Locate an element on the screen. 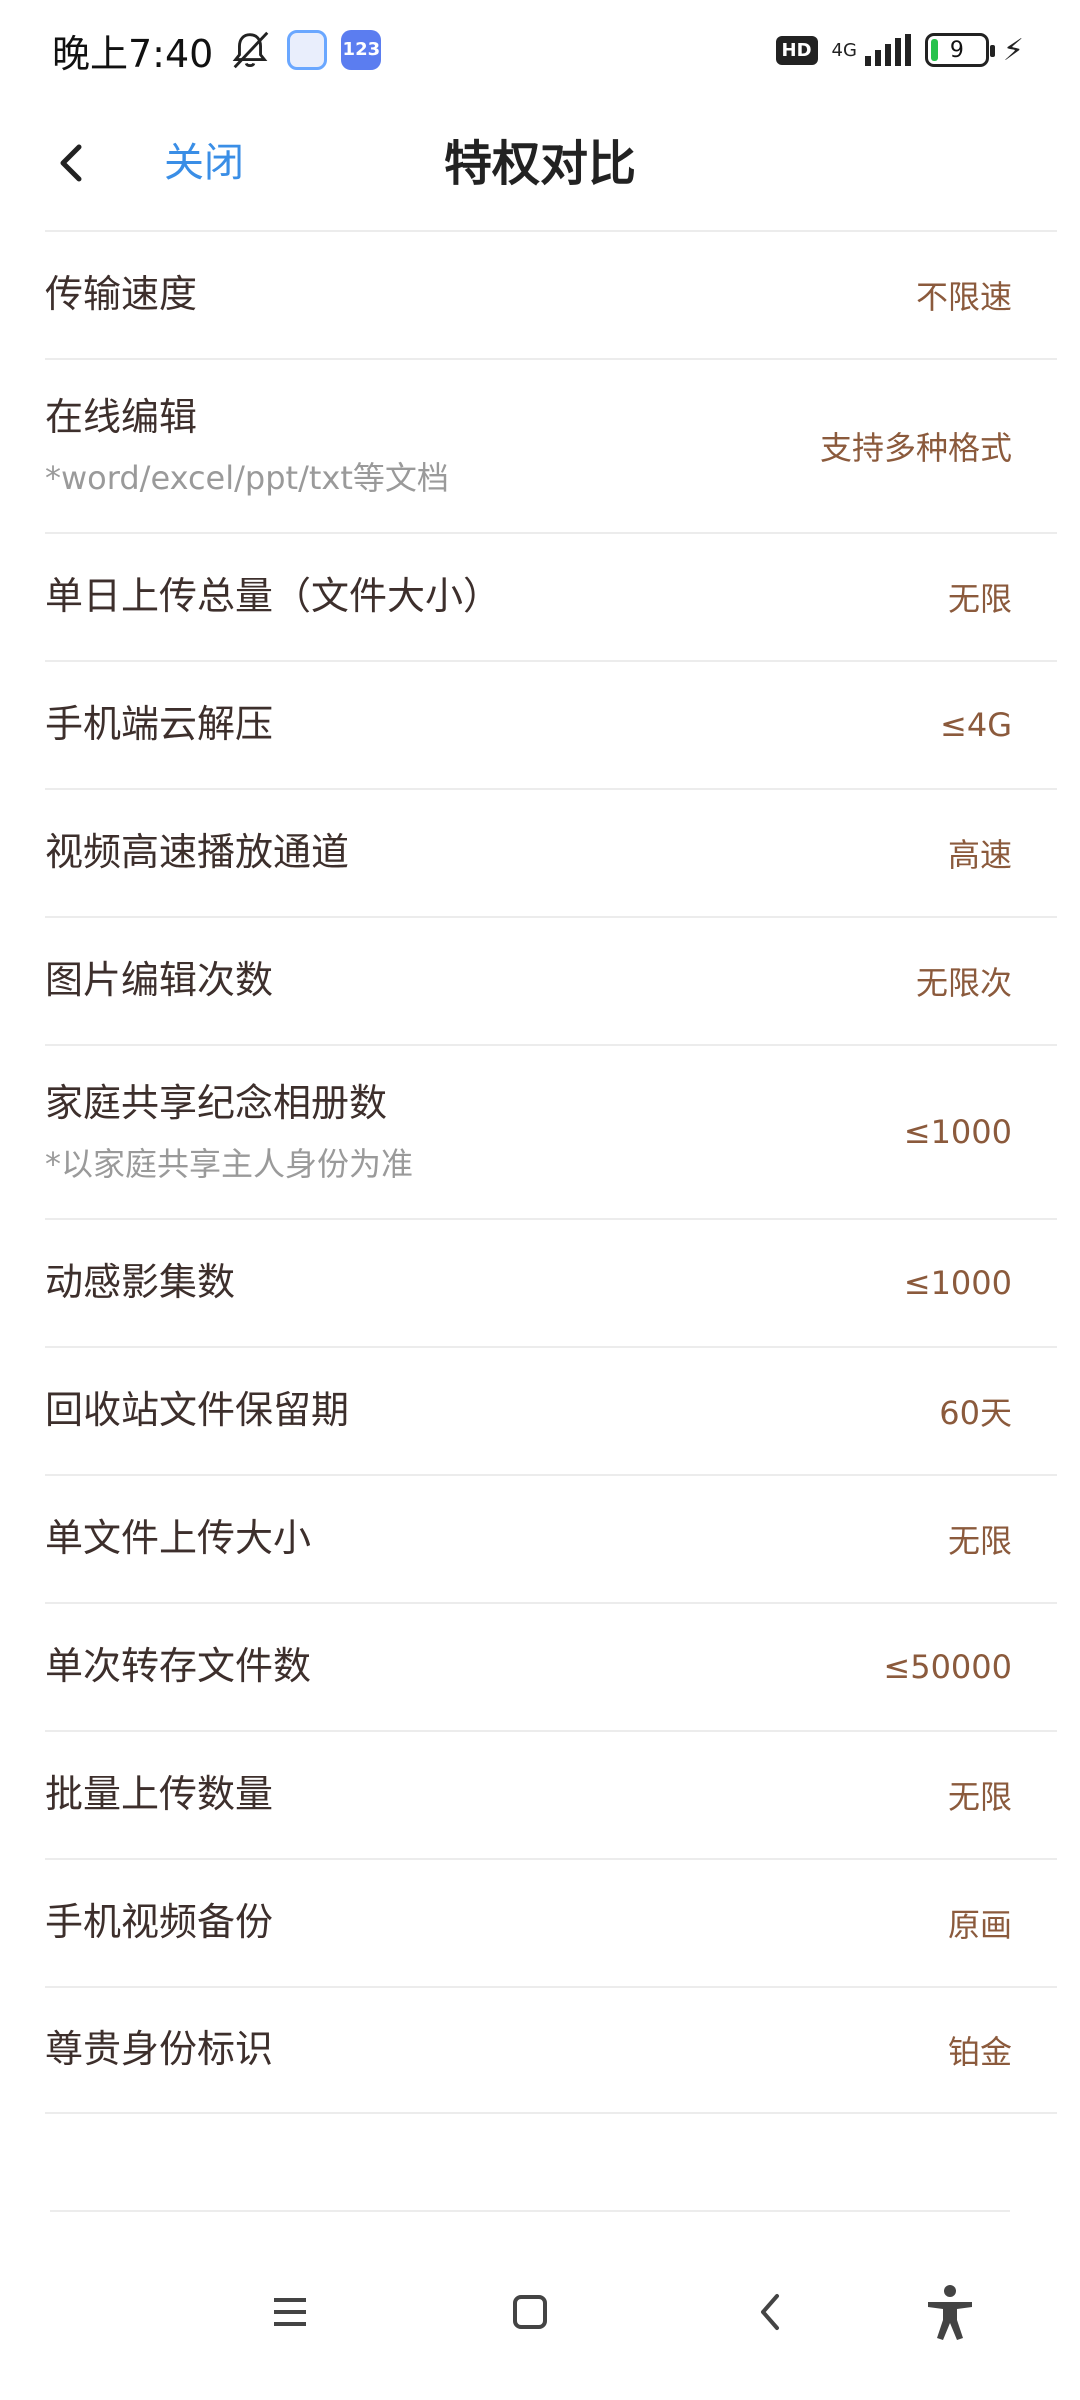 This screenshot has width=1080, height=2400. list-item: 单文件上传大小 无限 is located at coordinates (551, 1538).